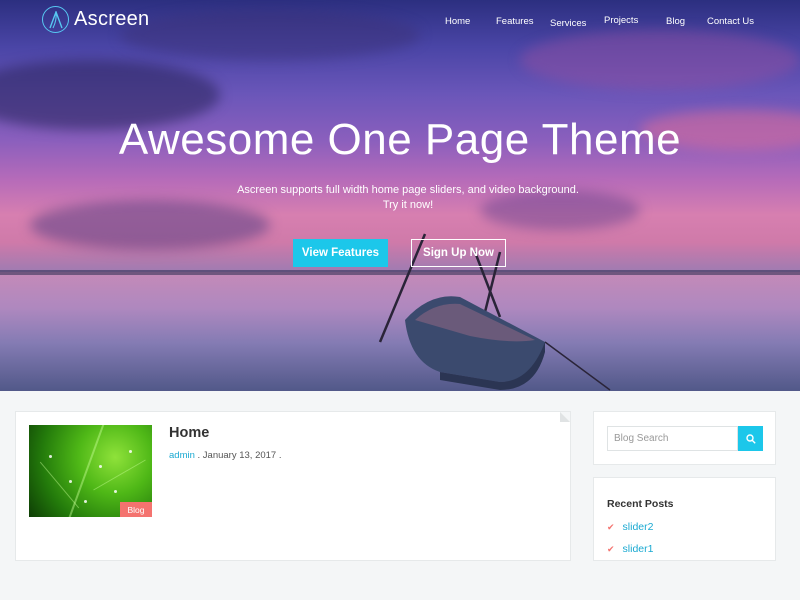 The height and width of the screenshot is (600, 800). Describe the element at coordinates (136, 509) in the screenshot. I see `category-badge: Blog` at that location.